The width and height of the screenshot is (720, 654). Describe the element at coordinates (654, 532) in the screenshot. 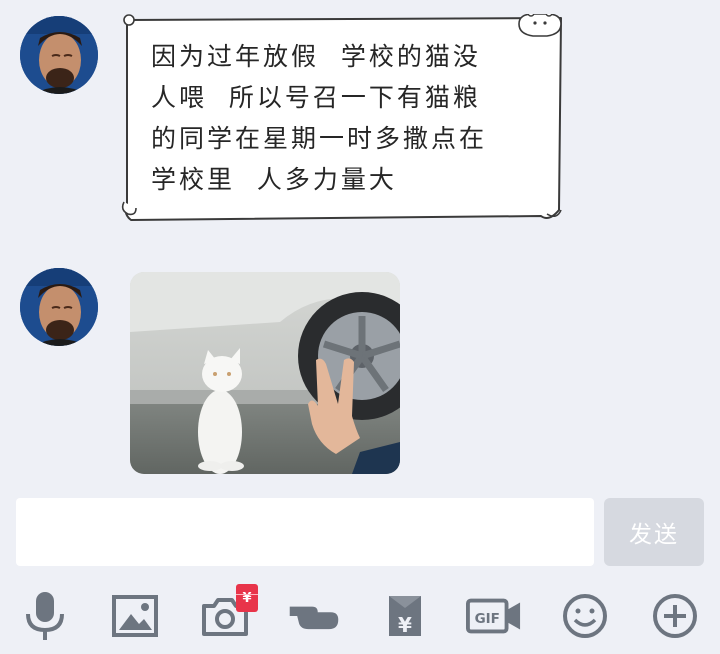

I see `send-button: 发送` at that location.